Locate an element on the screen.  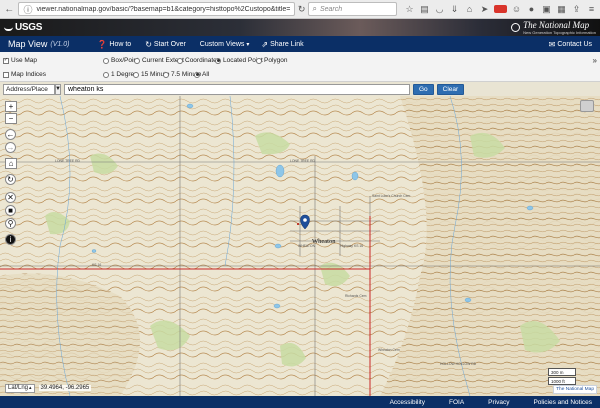
radio-all: All is located at coordinates (201, 74).